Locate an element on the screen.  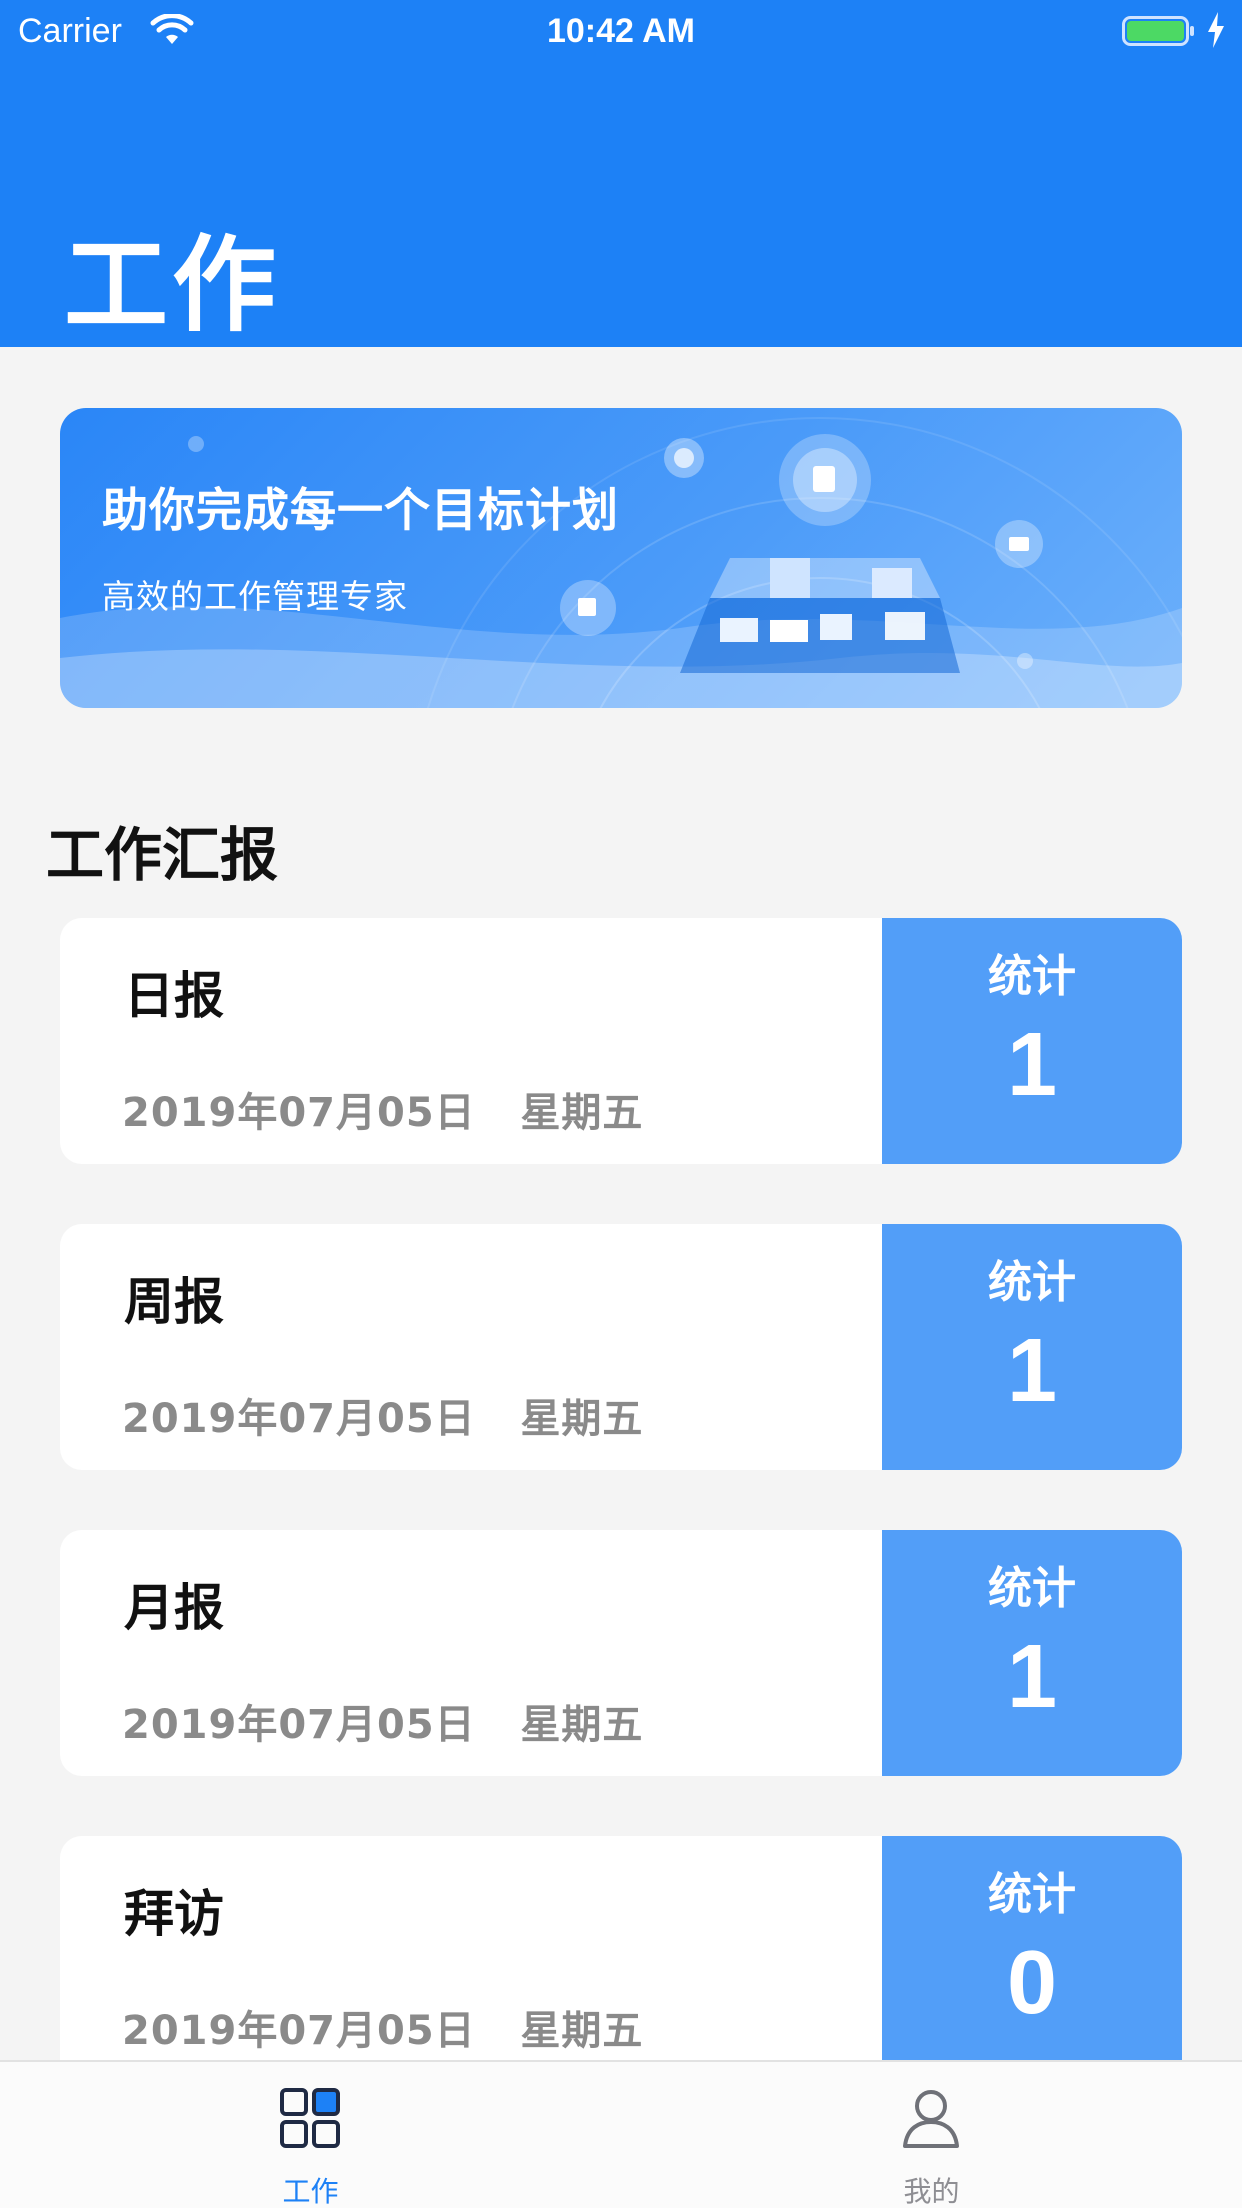
report-name: 拜访 is located at coordinates (174, 1914).